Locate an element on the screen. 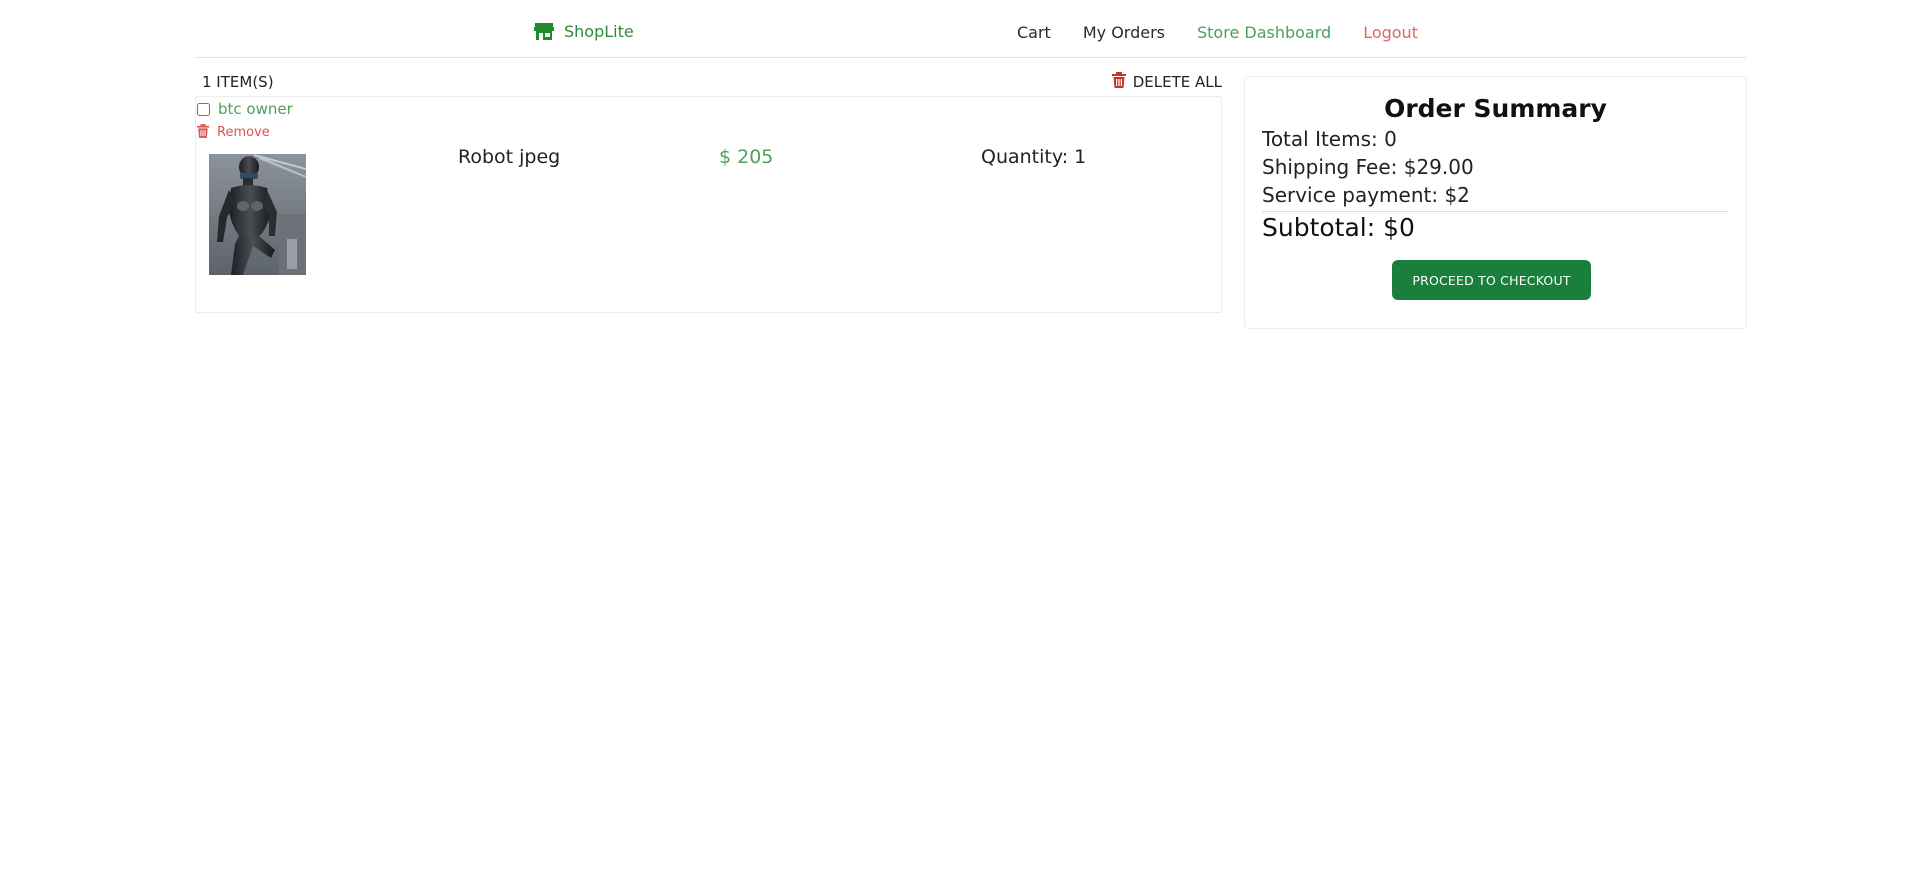  nav-my-orders-link: My Orders is located at coordinates (1124, 32).